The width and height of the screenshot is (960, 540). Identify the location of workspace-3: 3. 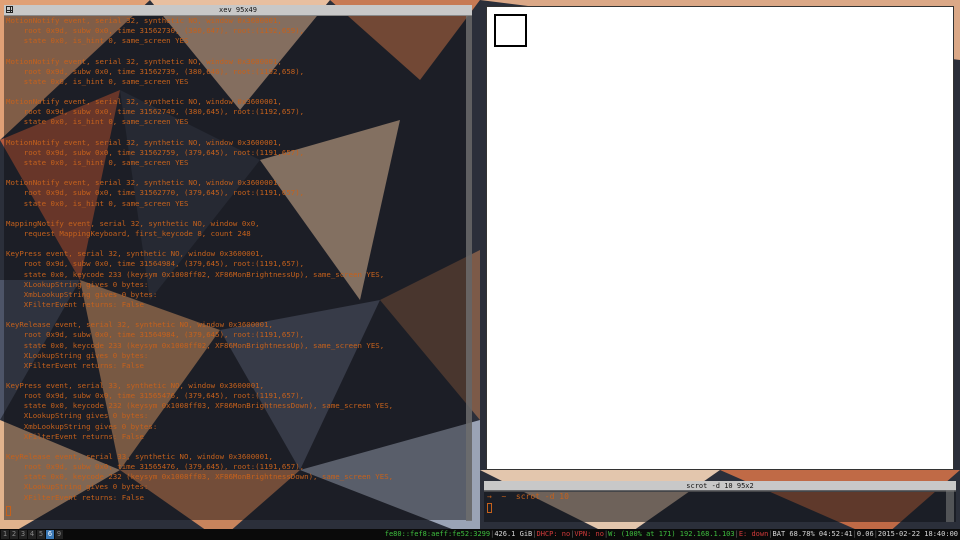
(23, 534).